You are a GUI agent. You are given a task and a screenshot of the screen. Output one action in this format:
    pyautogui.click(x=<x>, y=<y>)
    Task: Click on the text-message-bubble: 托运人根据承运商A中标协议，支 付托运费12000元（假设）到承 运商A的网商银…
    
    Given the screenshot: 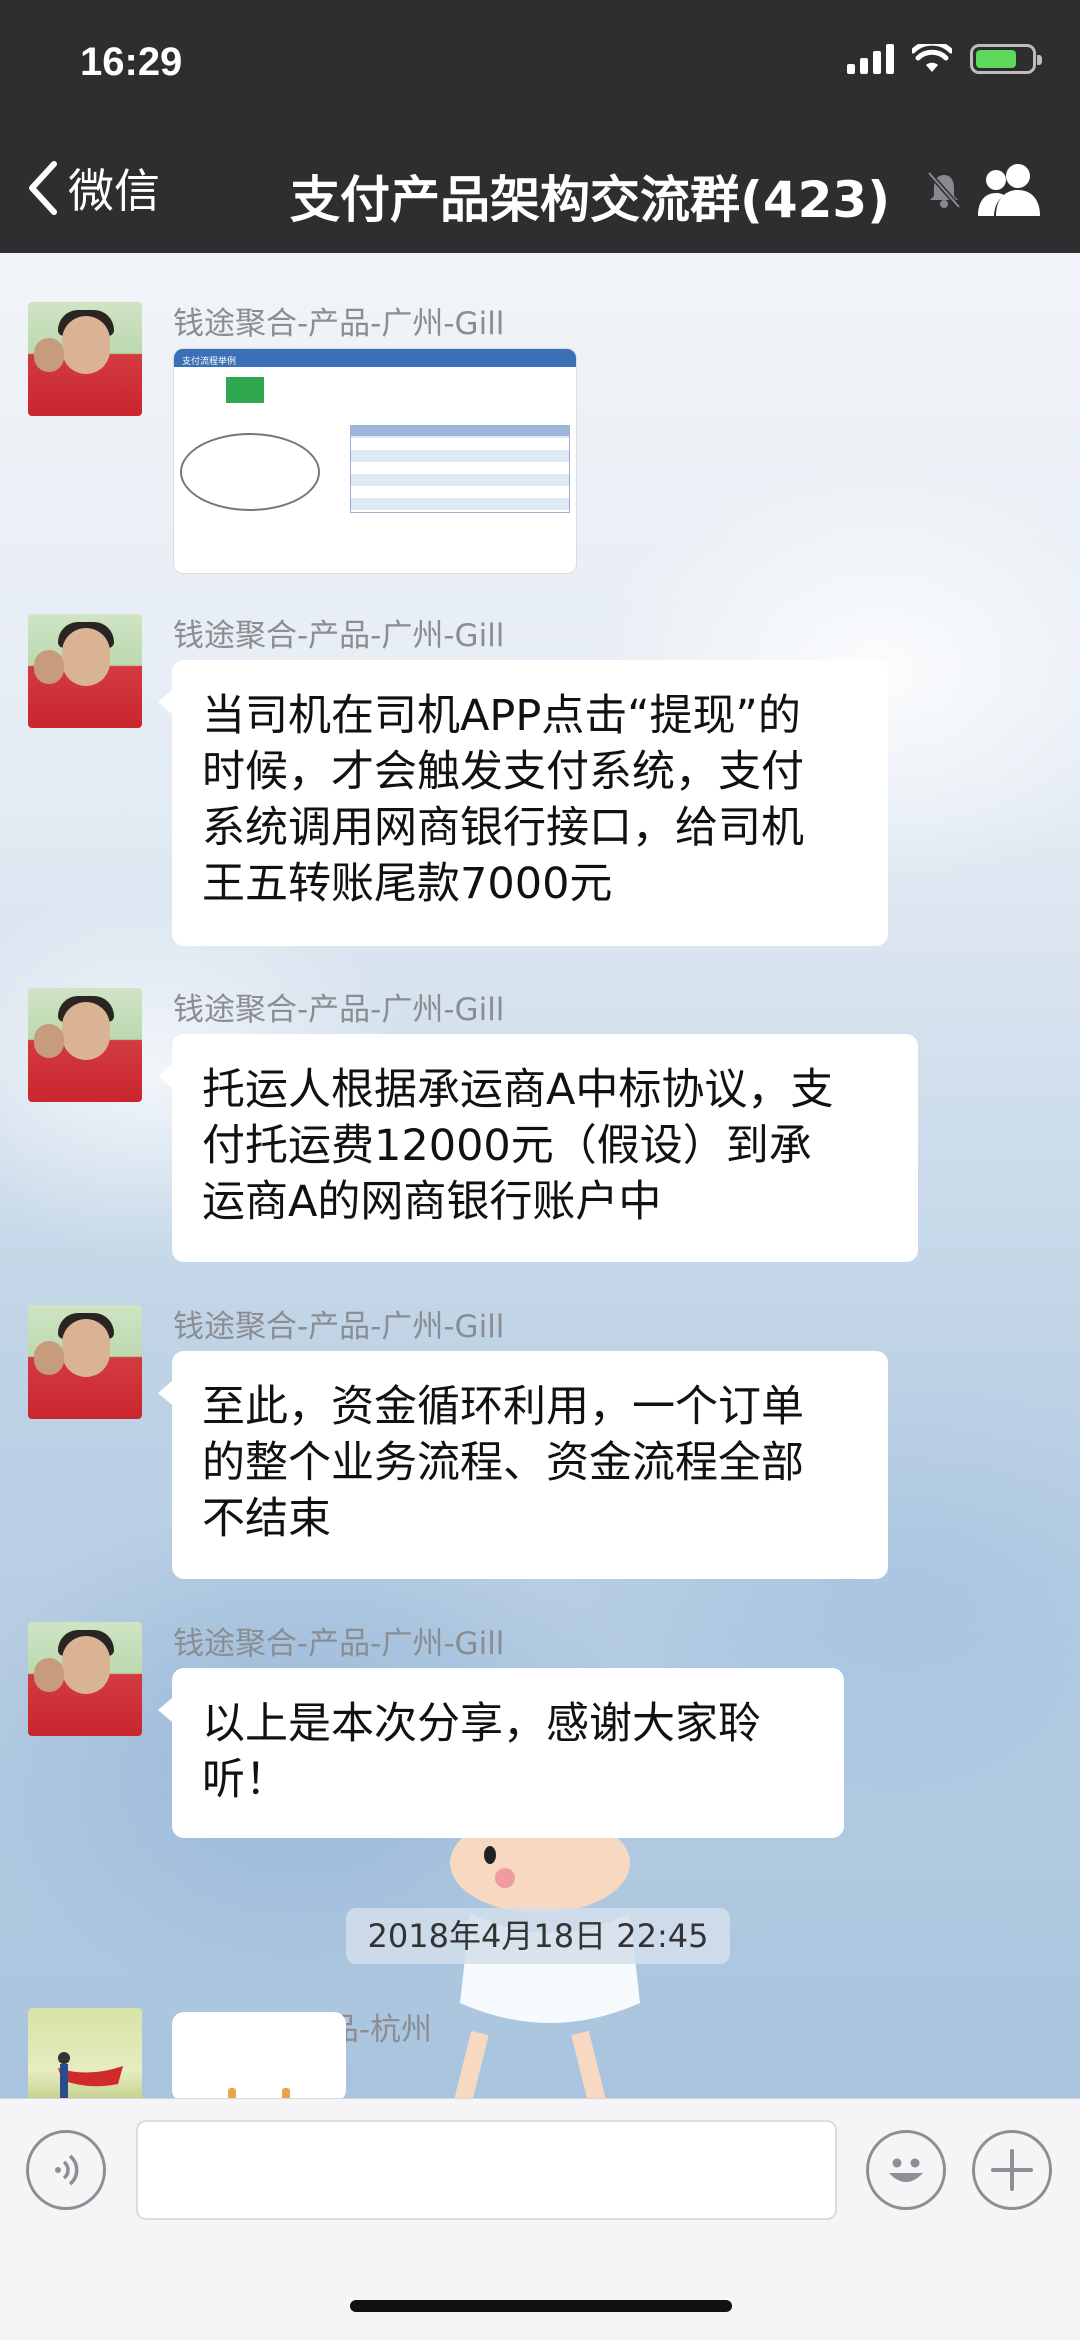 What is the action you would take?
    pyautogui.click(x=538, y=1148)
    